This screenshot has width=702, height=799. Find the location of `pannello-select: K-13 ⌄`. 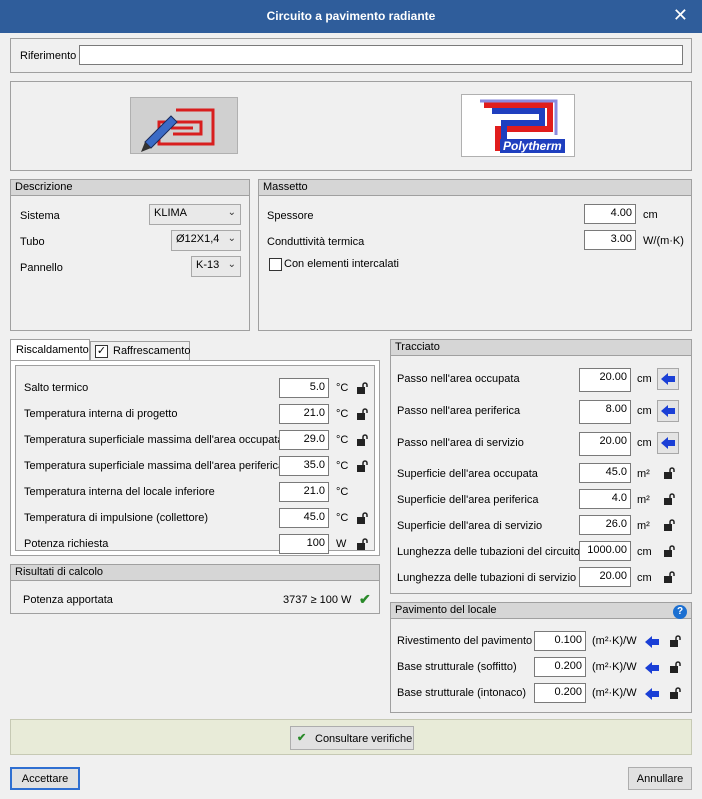

pannello-select: K-13 ⌄ is located at coordinates (216, 266).